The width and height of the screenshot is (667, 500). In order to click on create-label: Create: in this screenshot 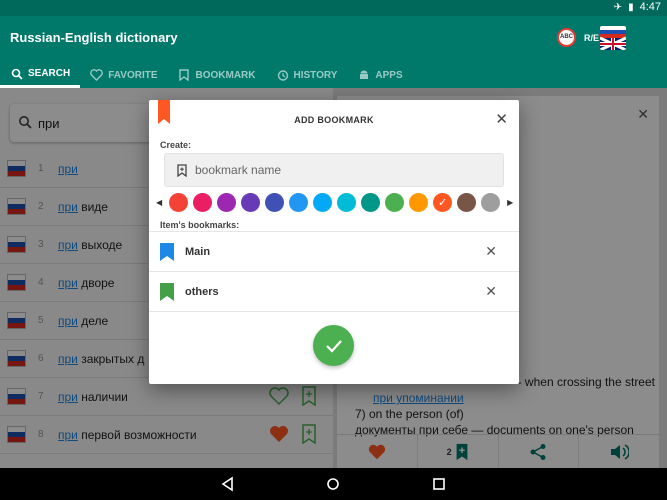, I will do `click(176, 145)`.